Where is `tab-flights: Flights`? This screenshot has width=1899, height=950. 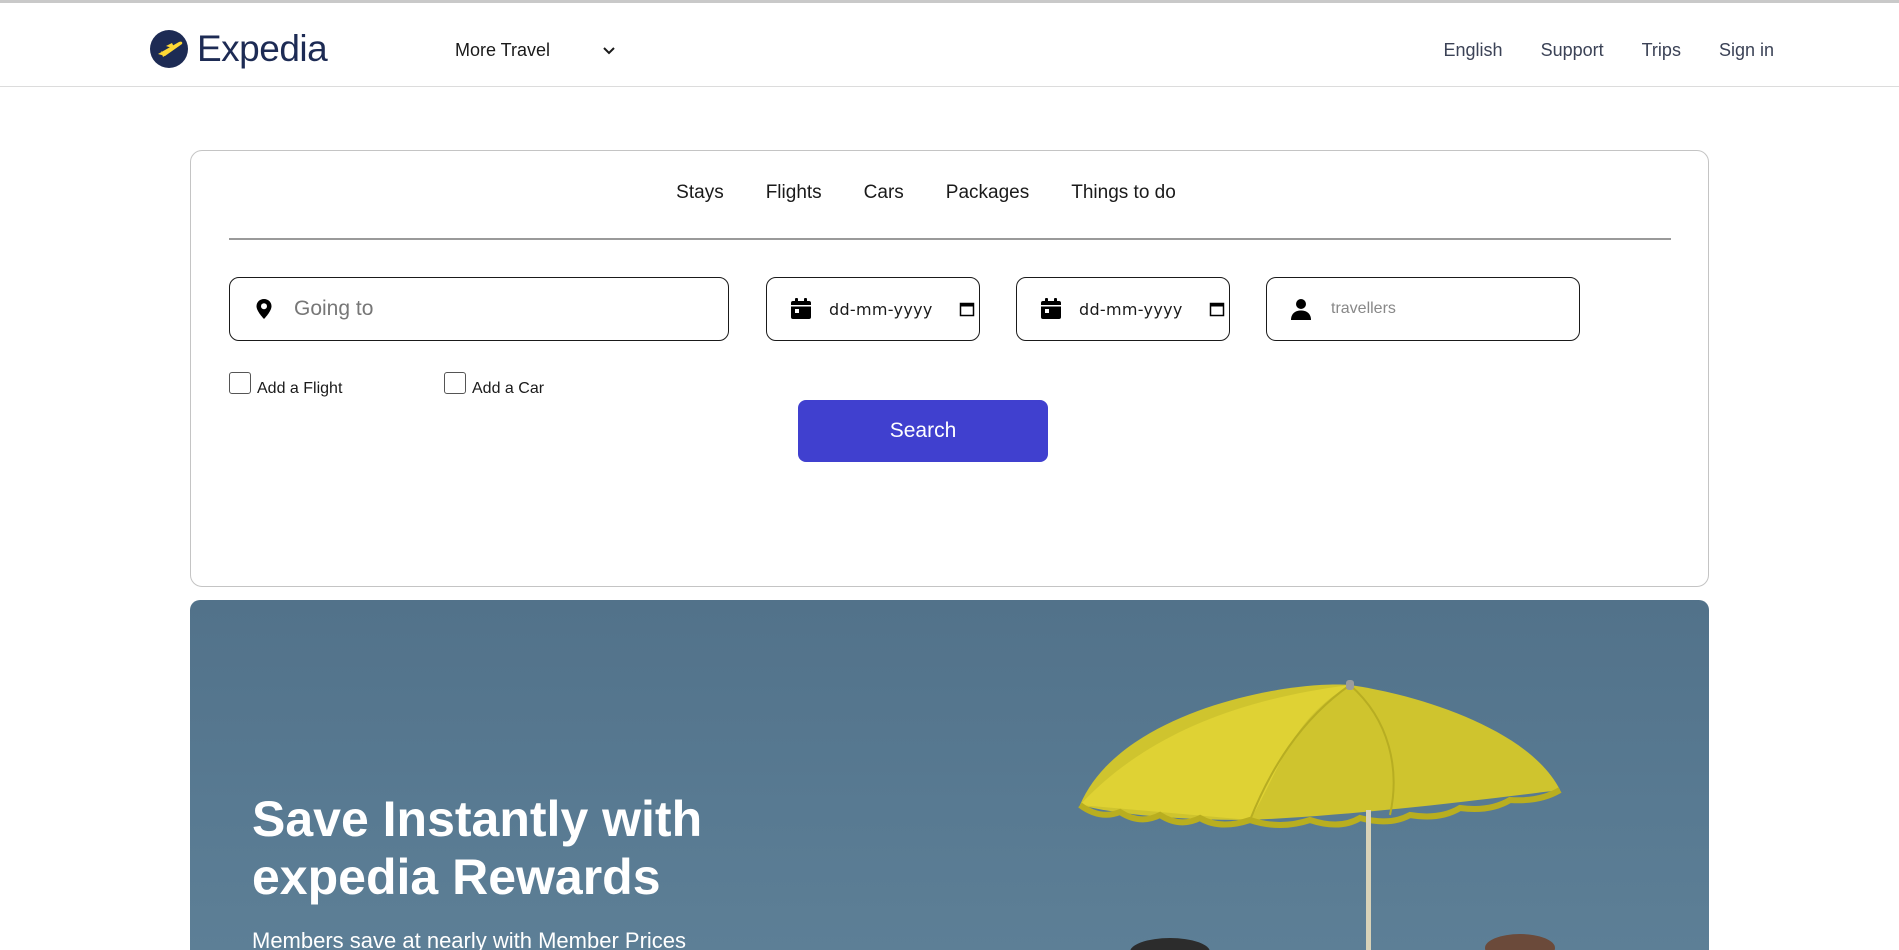
tab-flights: Flights is located at coordinates (794, 193).